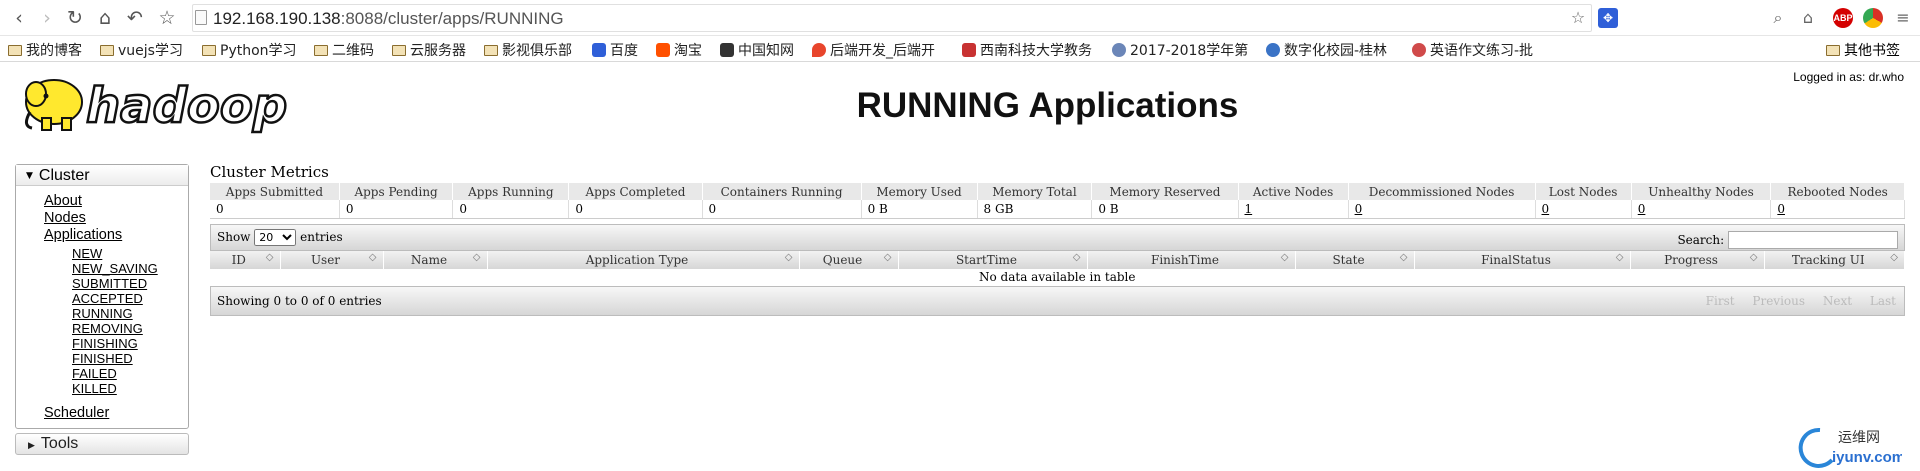  What do you see at coordinates (1249, 209) in the screenshot?
I see `active-nodes-link: 1` at bounding box center [1249, 209].